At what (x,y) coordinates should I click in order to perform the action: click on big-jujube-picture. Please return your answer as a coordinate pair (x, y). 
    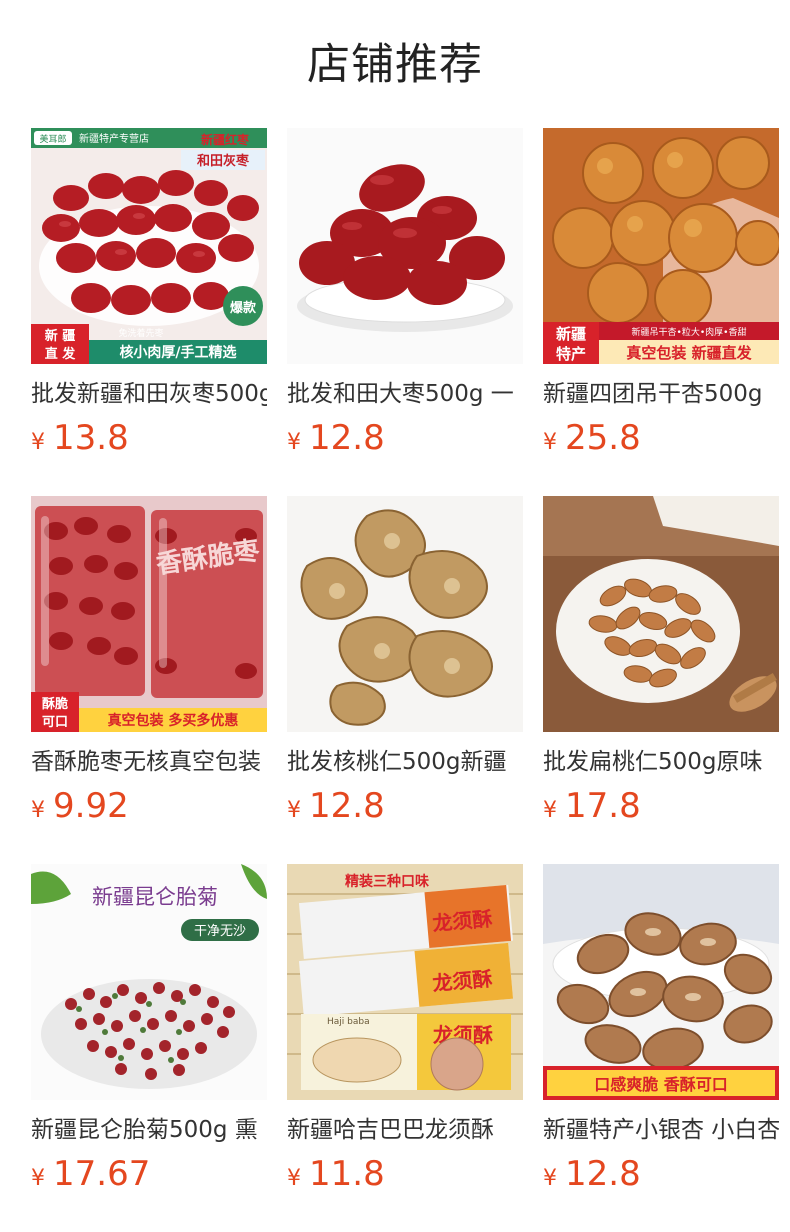
    Looking at the image, I should click on (405, 246).